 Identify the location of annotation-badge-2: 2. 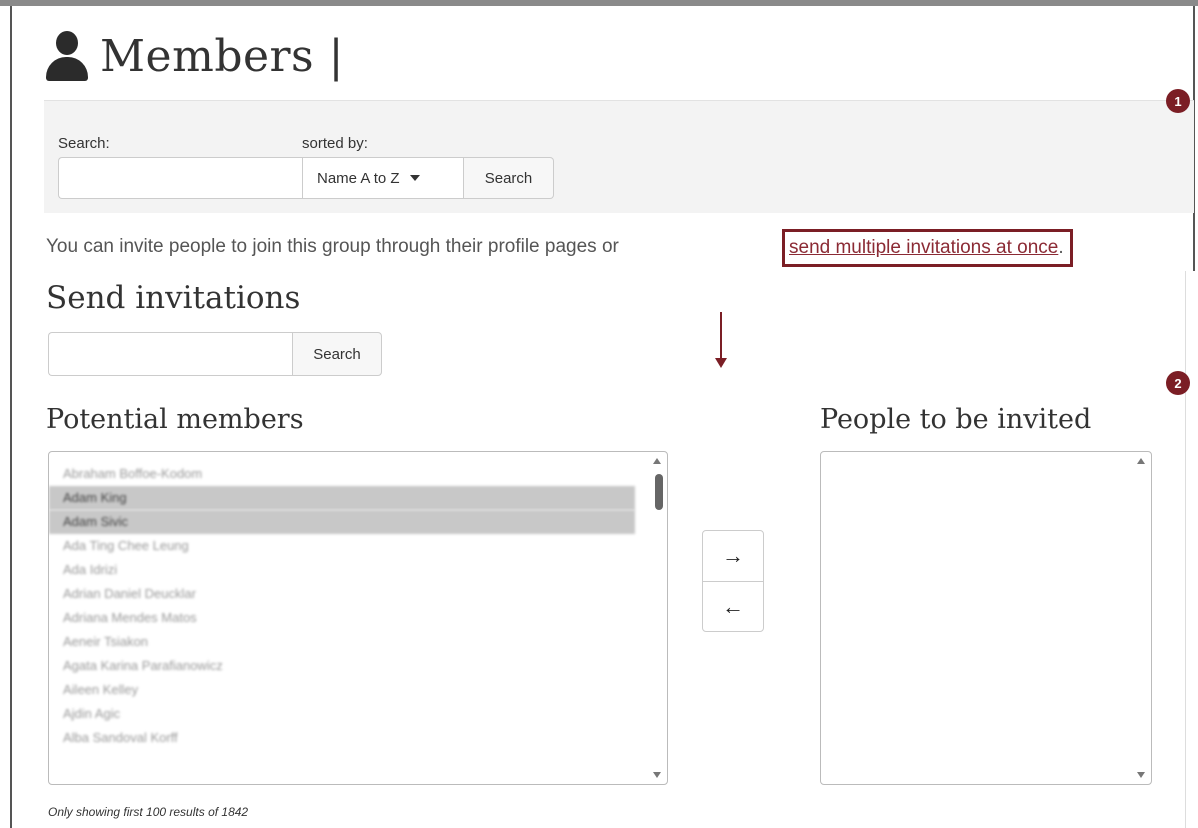
(1178, 383).